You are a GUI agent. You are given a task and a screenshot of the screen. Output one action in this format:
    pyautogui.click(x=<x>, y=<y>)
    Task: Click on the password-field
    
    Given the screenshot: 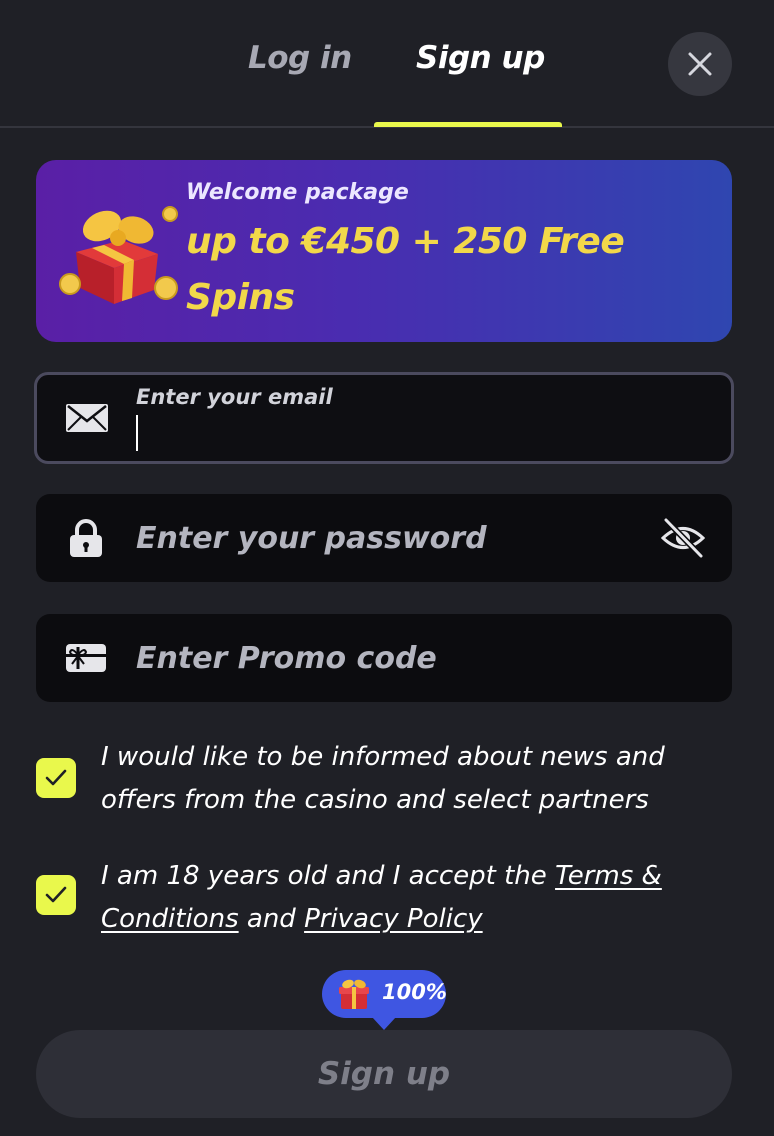 What is the action you would take?
    pyautogui.click(x=384, y=538)
    